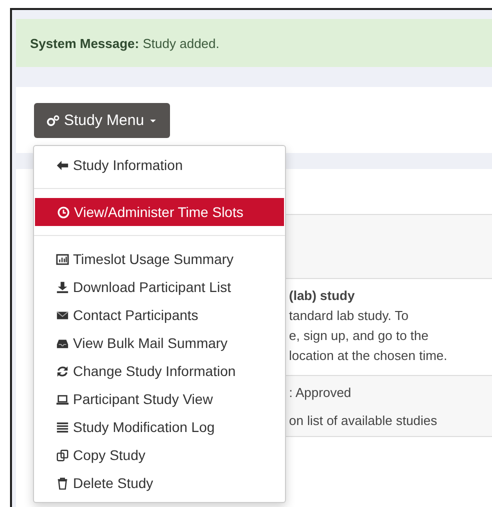 The height and width of the screenshot is (507, 492). What do you see at coordinates (63, 212) in the screenshot?
I see `clock-icon` at bounding box center [63, 212].